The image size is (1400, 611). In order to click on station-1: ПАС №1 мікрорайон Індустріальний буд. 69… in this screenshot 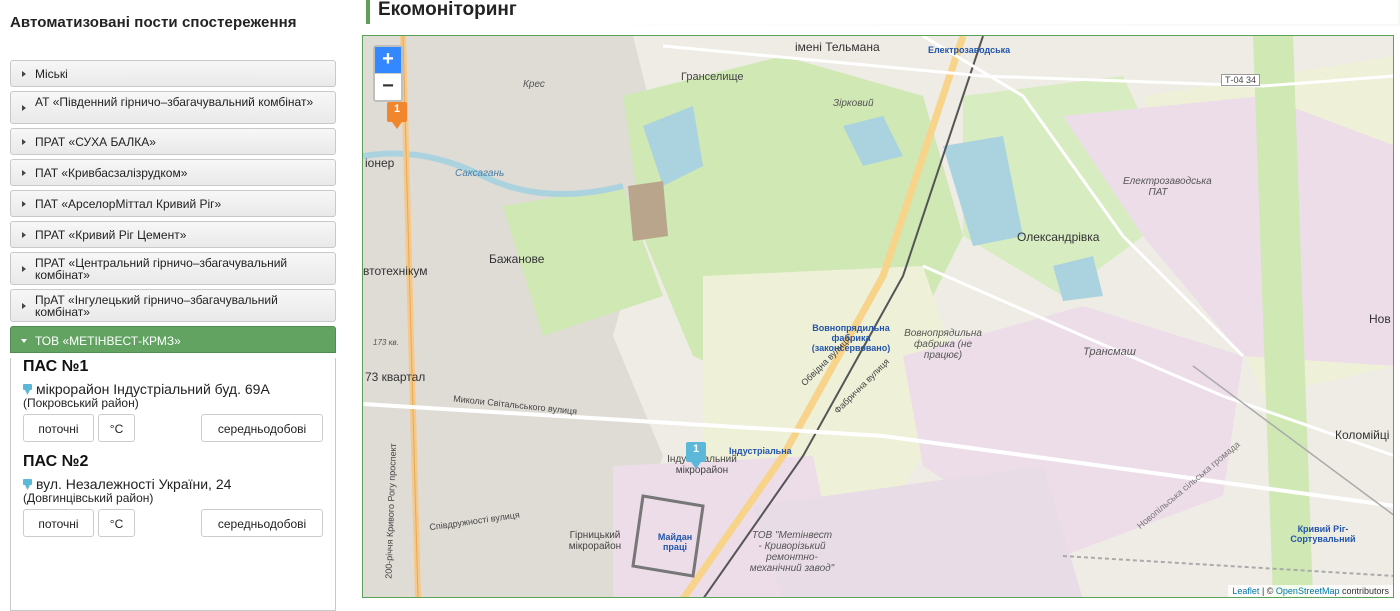, I will do `click(173, 400)`.